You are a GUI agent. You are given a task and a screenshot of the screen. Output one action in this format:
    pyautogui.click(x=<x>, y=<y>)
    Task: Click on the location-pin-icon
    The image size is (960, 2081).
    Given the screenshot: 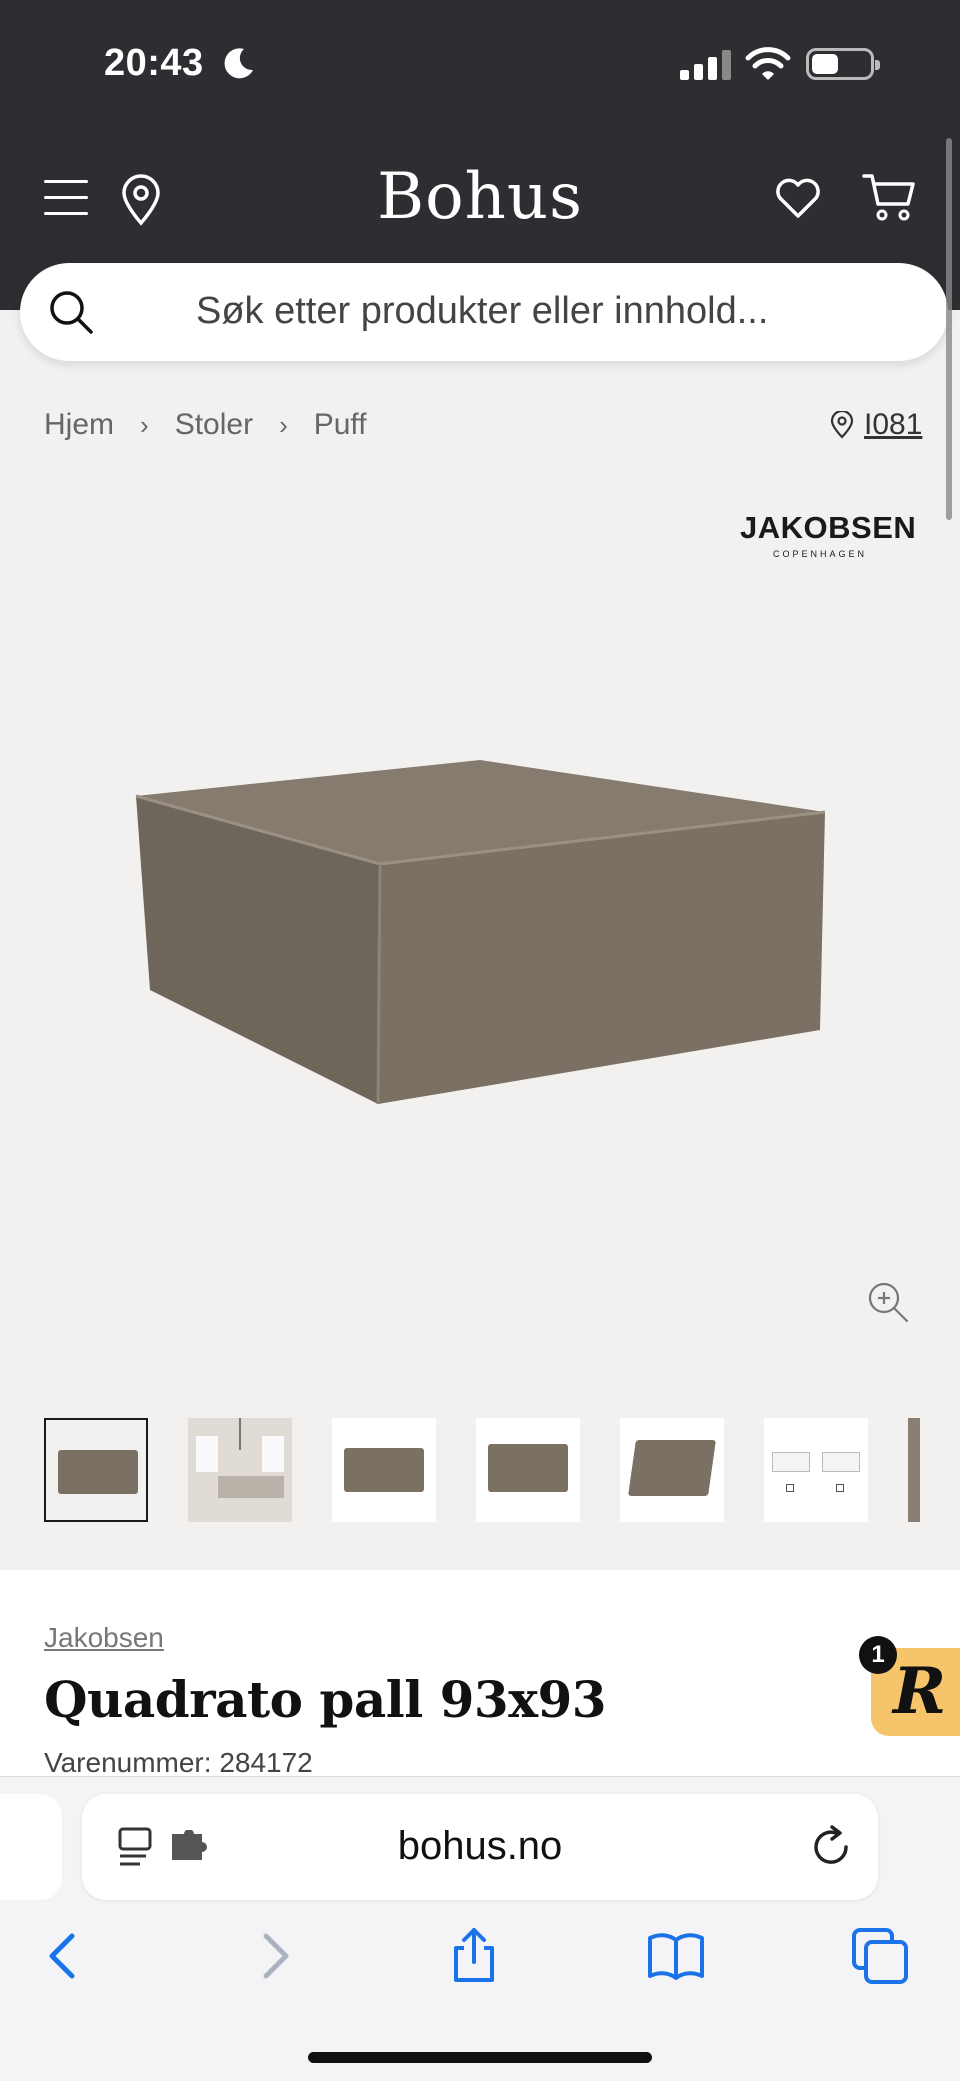 What is the action you would take?
    pyautogui.click(x=842, y=425)
    